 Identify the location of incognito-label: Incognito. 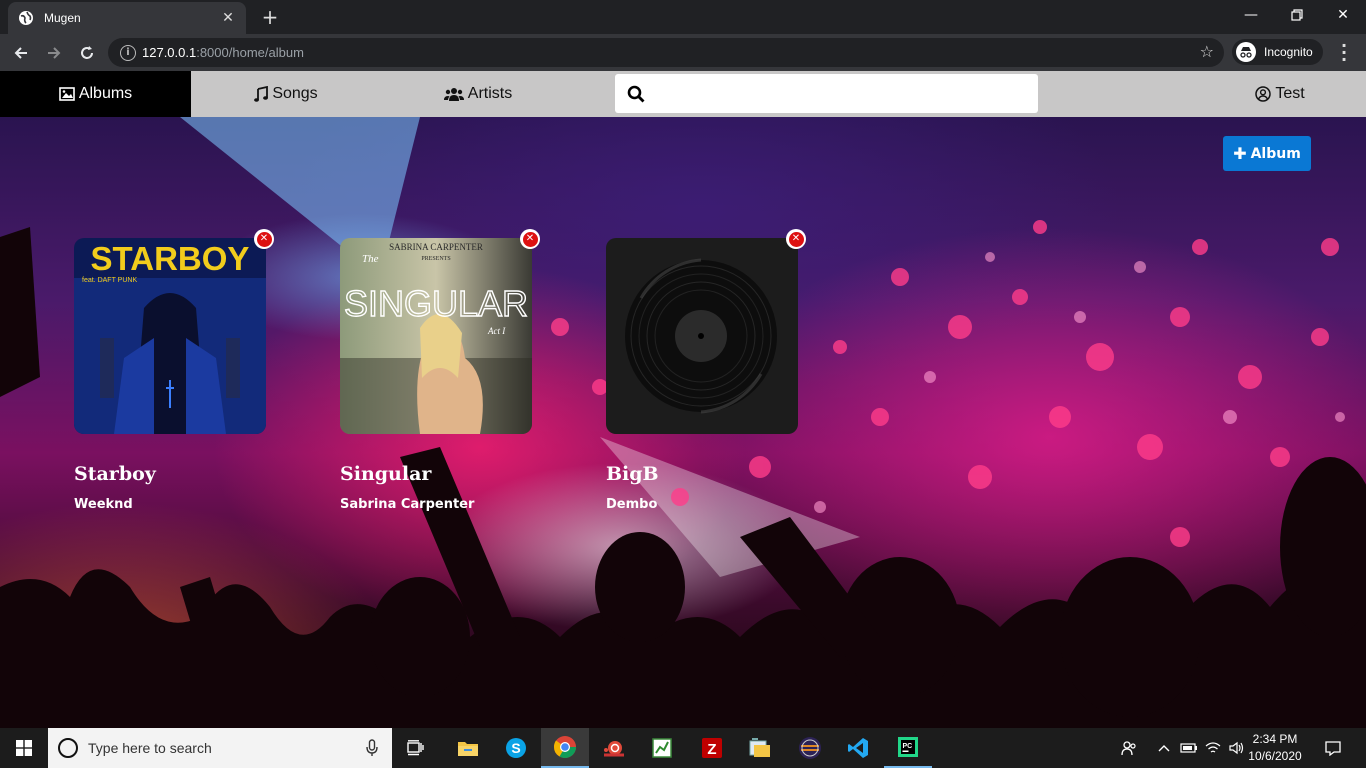
(1288, 52).